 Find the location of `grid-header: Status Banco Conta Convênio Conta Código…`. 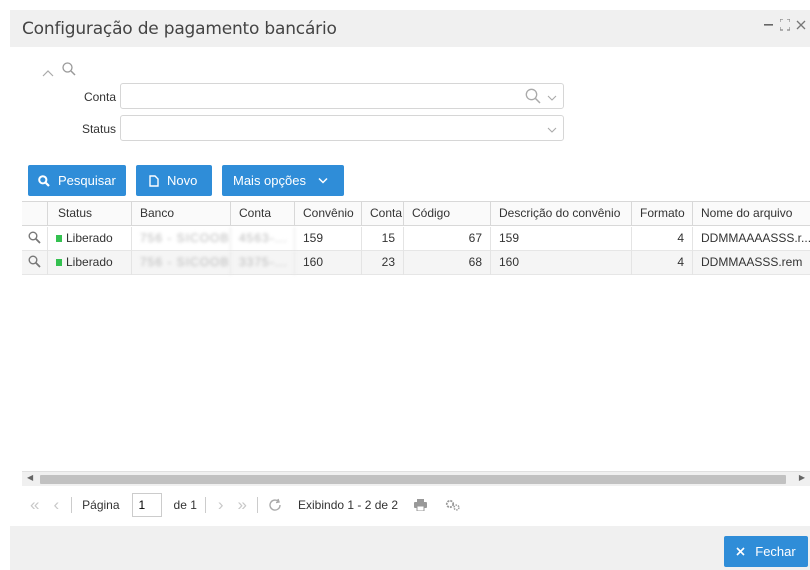

grid-header: Status Banco Conta Convênio Conta Código… is located at coordinates (416, 214).